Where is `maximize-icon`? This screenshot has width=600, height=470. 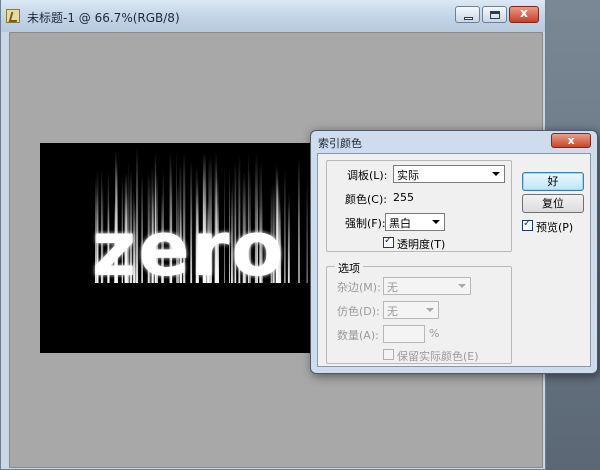 maximize-icon is located at coordinates (495, 15).